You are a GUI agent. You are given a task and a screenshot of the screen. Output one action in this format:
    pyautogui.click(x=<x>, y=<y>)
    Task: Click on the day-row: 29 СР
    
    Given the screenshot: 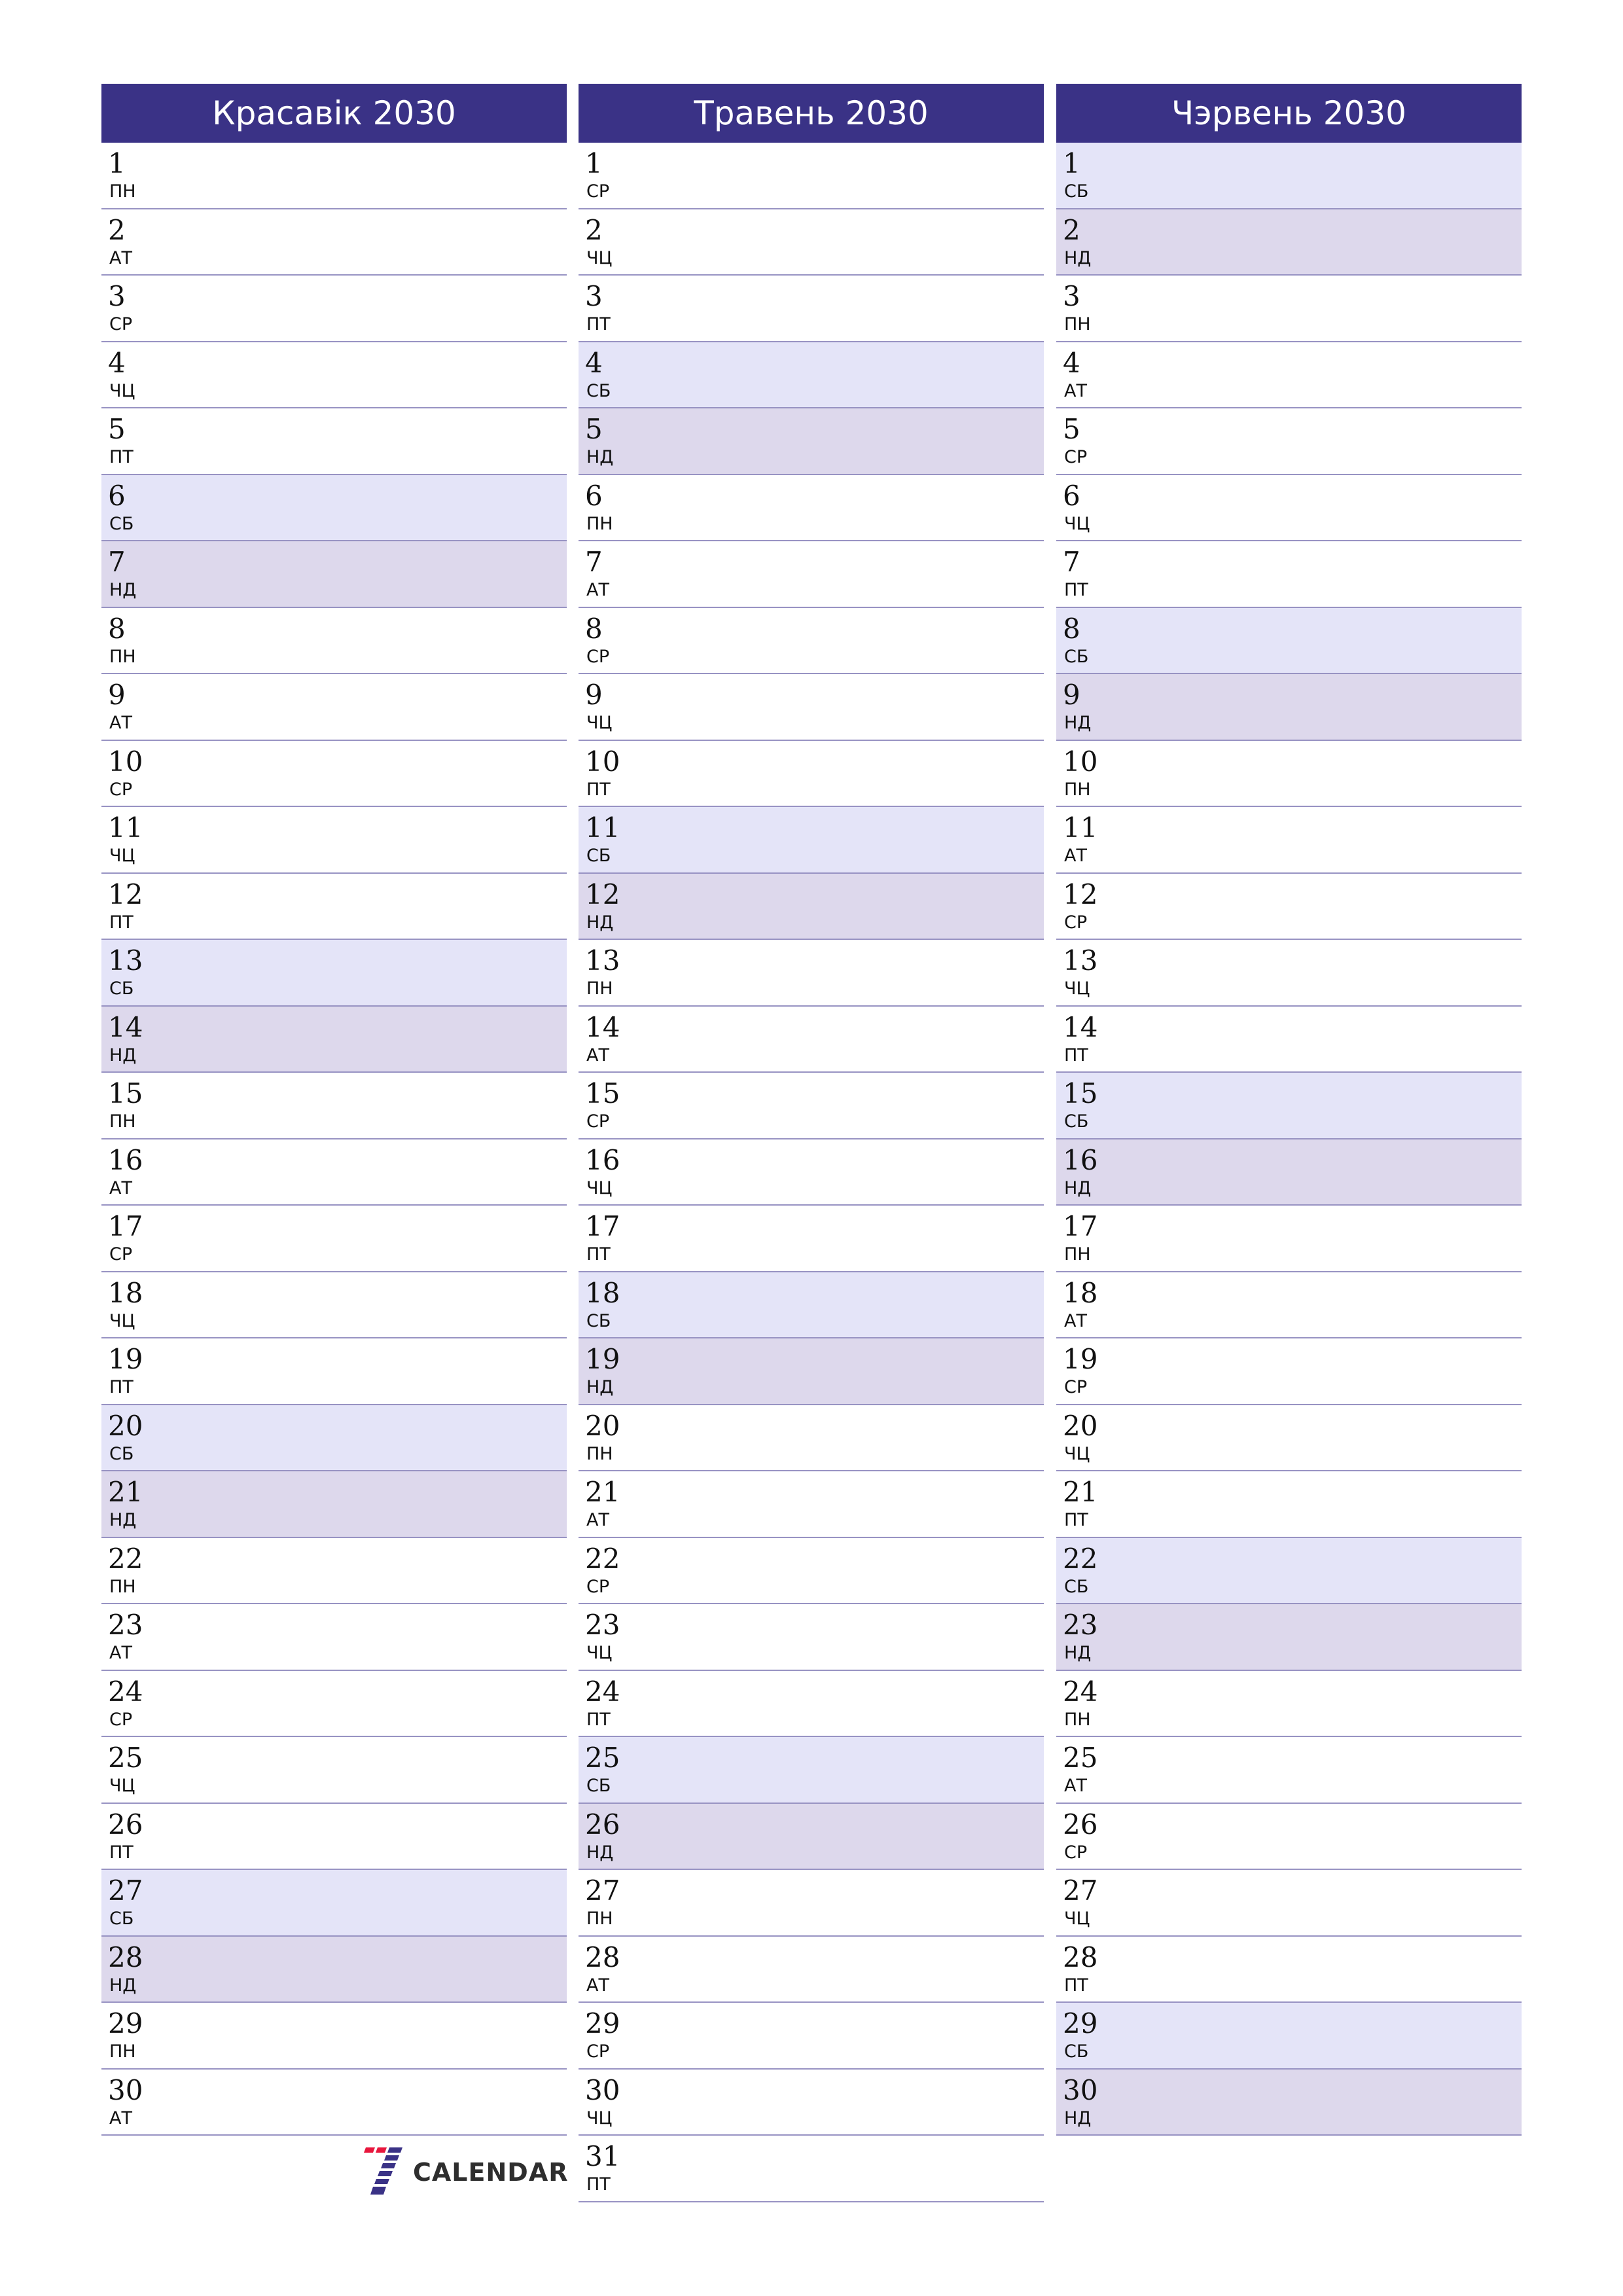 What is the action you would take?
    pyautogui.click(x=811, y=2036)
    